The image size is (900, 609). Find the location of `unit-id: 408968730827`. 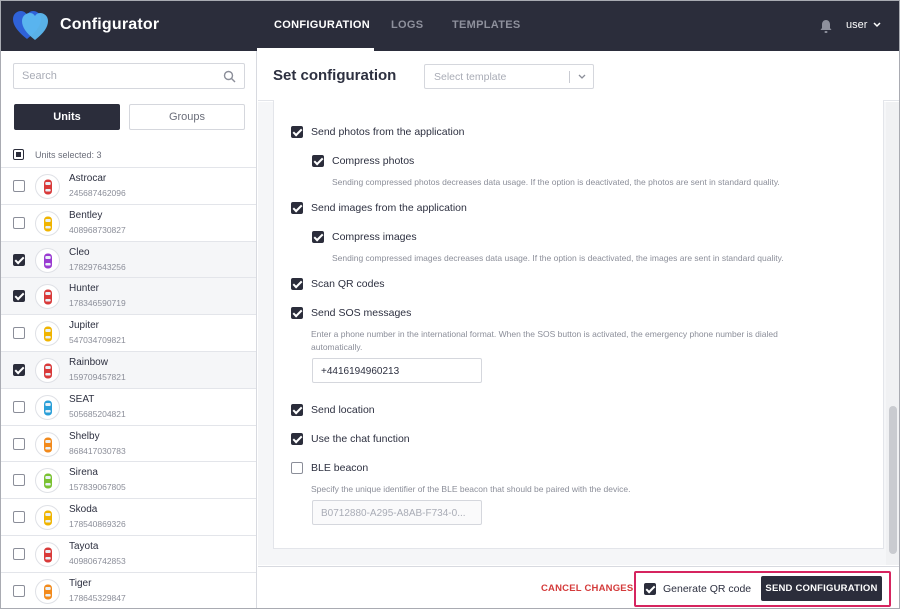

unit-id: 408968730827 is located at coordinates (97, 229).